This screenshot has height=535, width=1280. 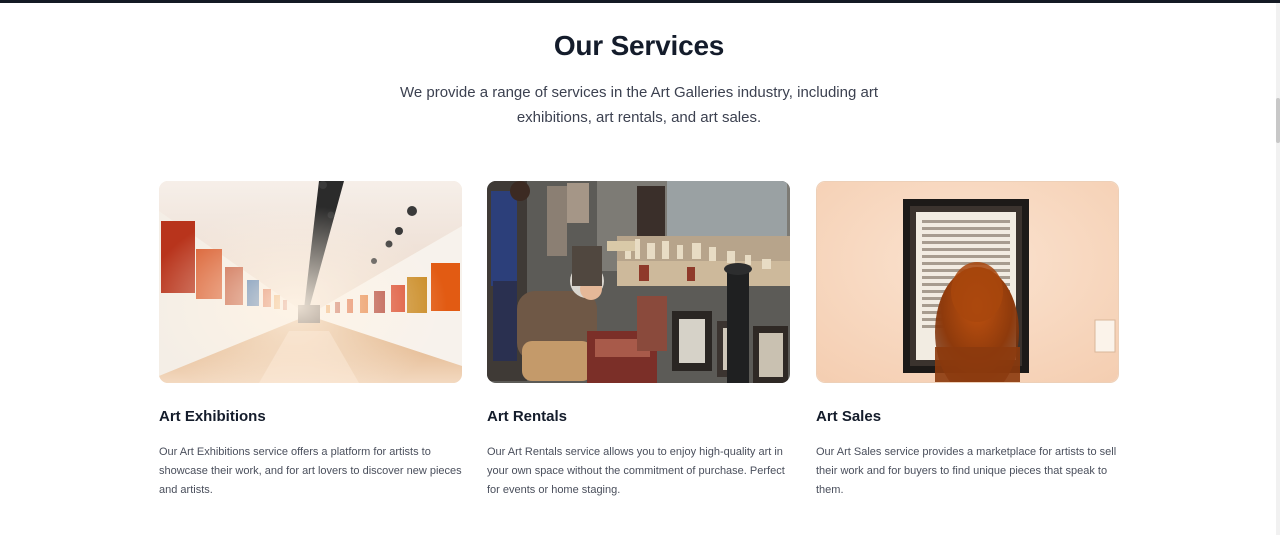 What do you see at coordinates (967, 282) in the screenshot?
I see `framed-artwork-photo` at bounding box center [967, 282].